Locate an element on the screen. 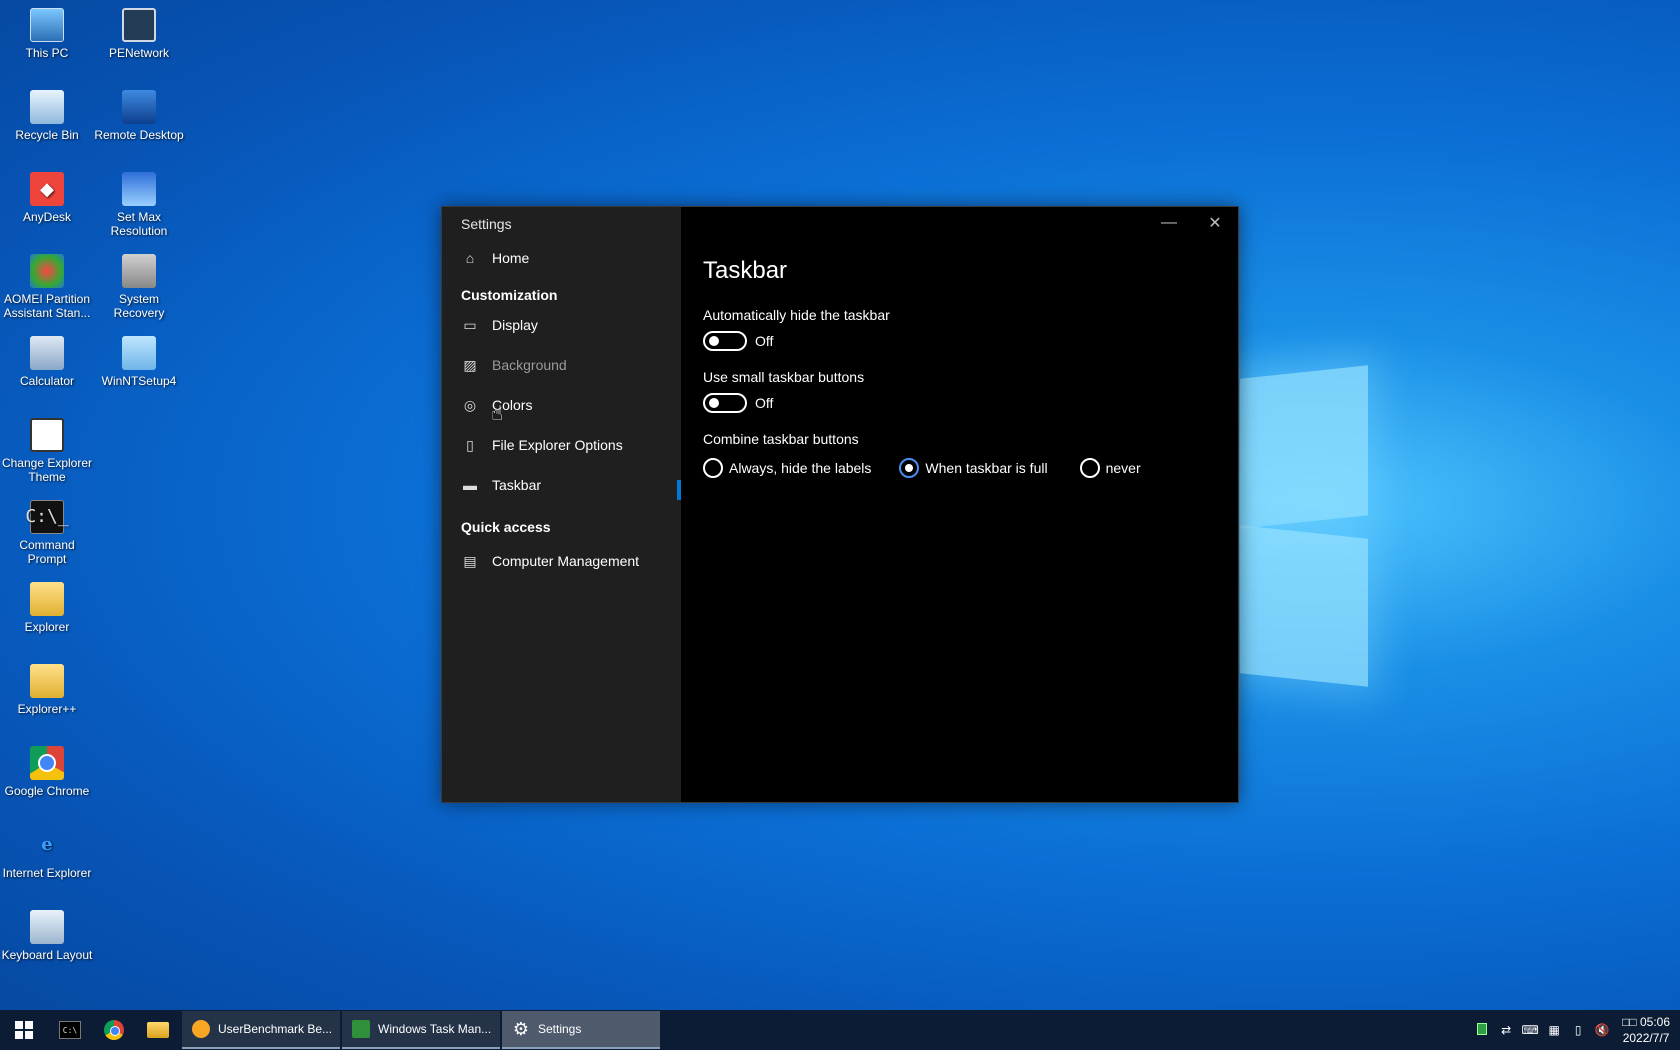  taskbar-app-settings: ⚙ Settings is located at coordinates (581, 1030).